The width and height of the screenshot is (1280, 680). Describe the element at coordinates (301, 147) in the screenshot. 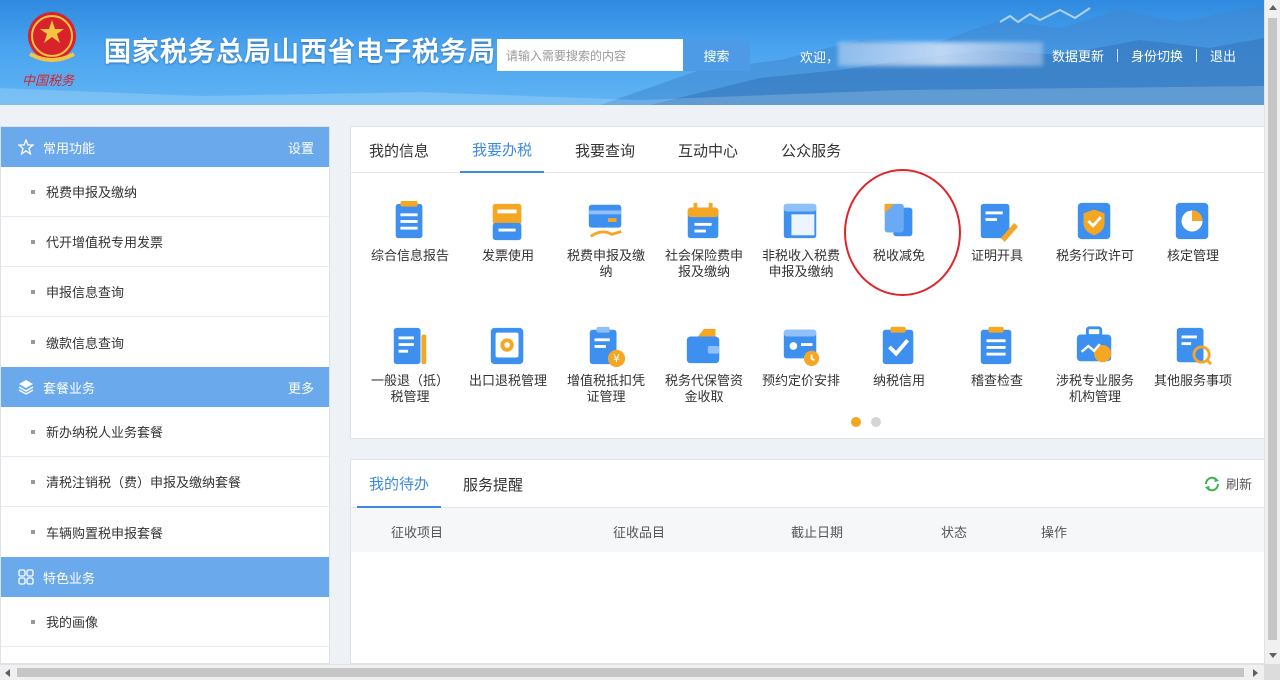

I see `settings-link: 设置` at that location.